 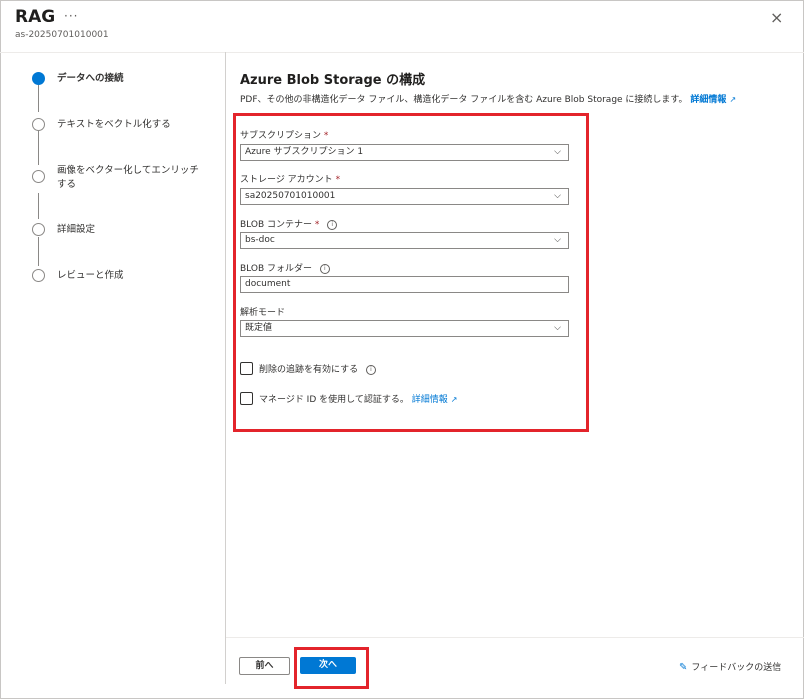 What do you see at coordinates (264, 666) in the screenshot?
I see `previous-button: 前へ` at bounding box center [264, 666].